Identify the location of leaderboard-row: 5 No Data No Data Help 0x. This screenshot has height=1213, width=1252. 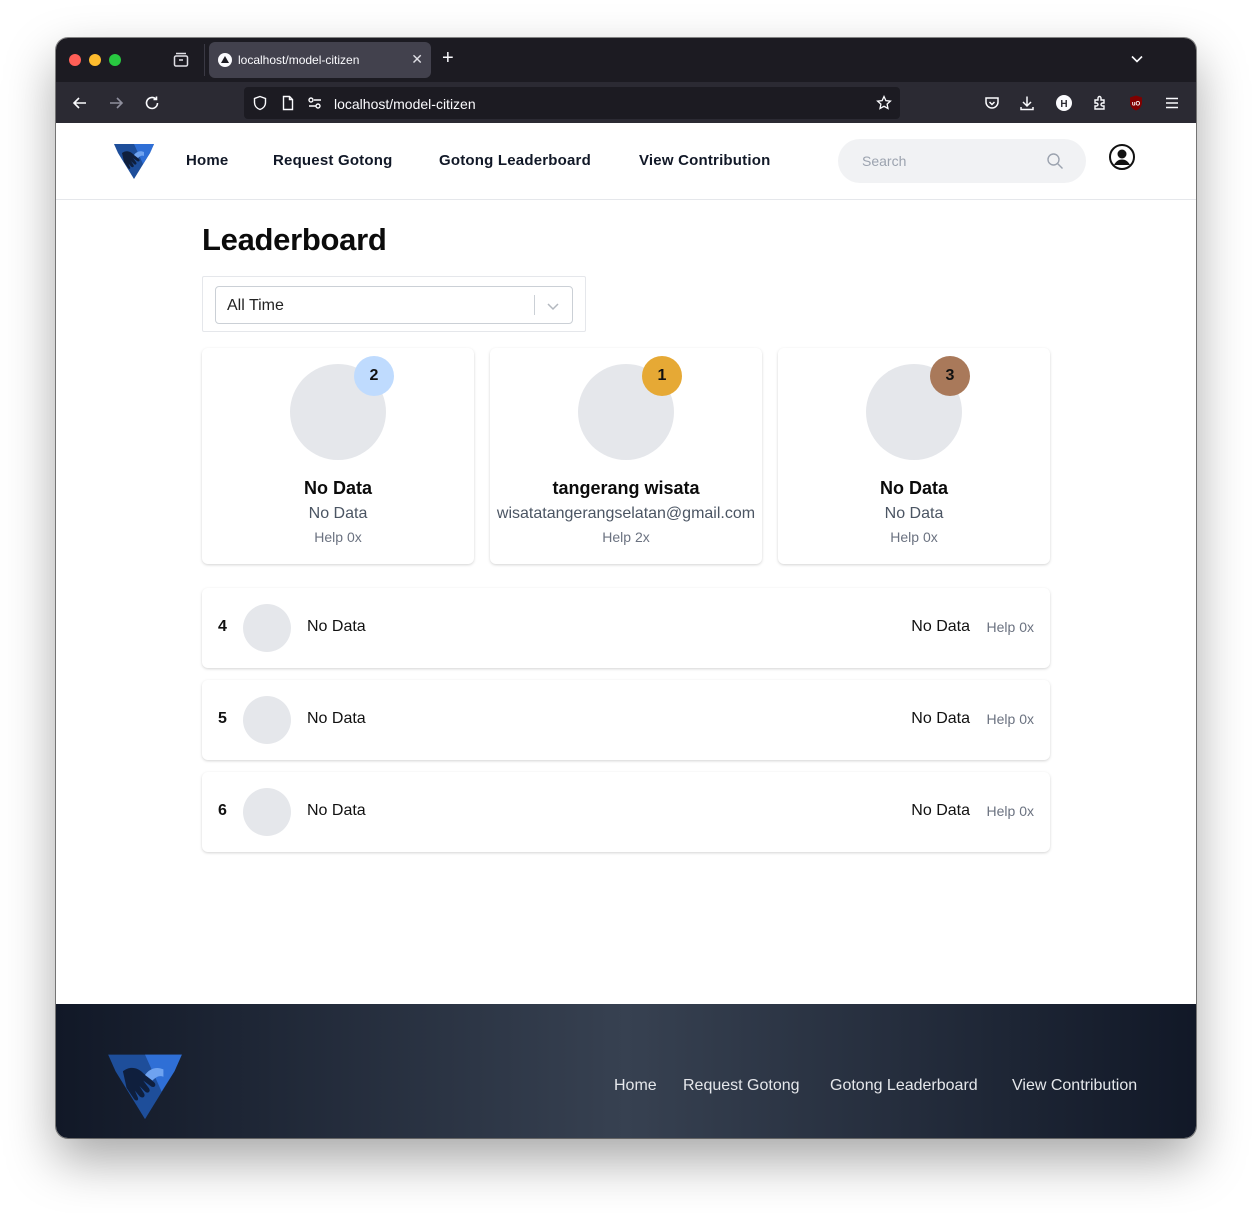
(626, 720).